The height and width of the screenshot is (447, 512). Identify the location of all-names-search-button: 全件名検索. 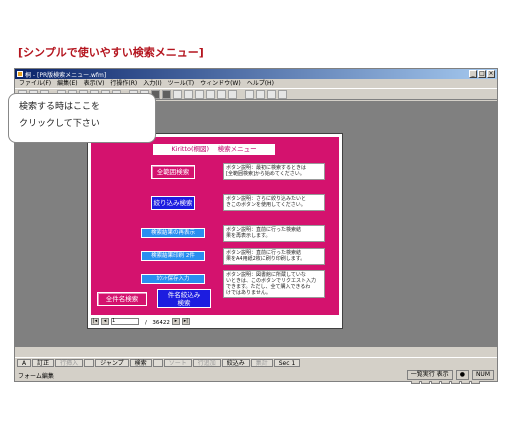
(122, 299).